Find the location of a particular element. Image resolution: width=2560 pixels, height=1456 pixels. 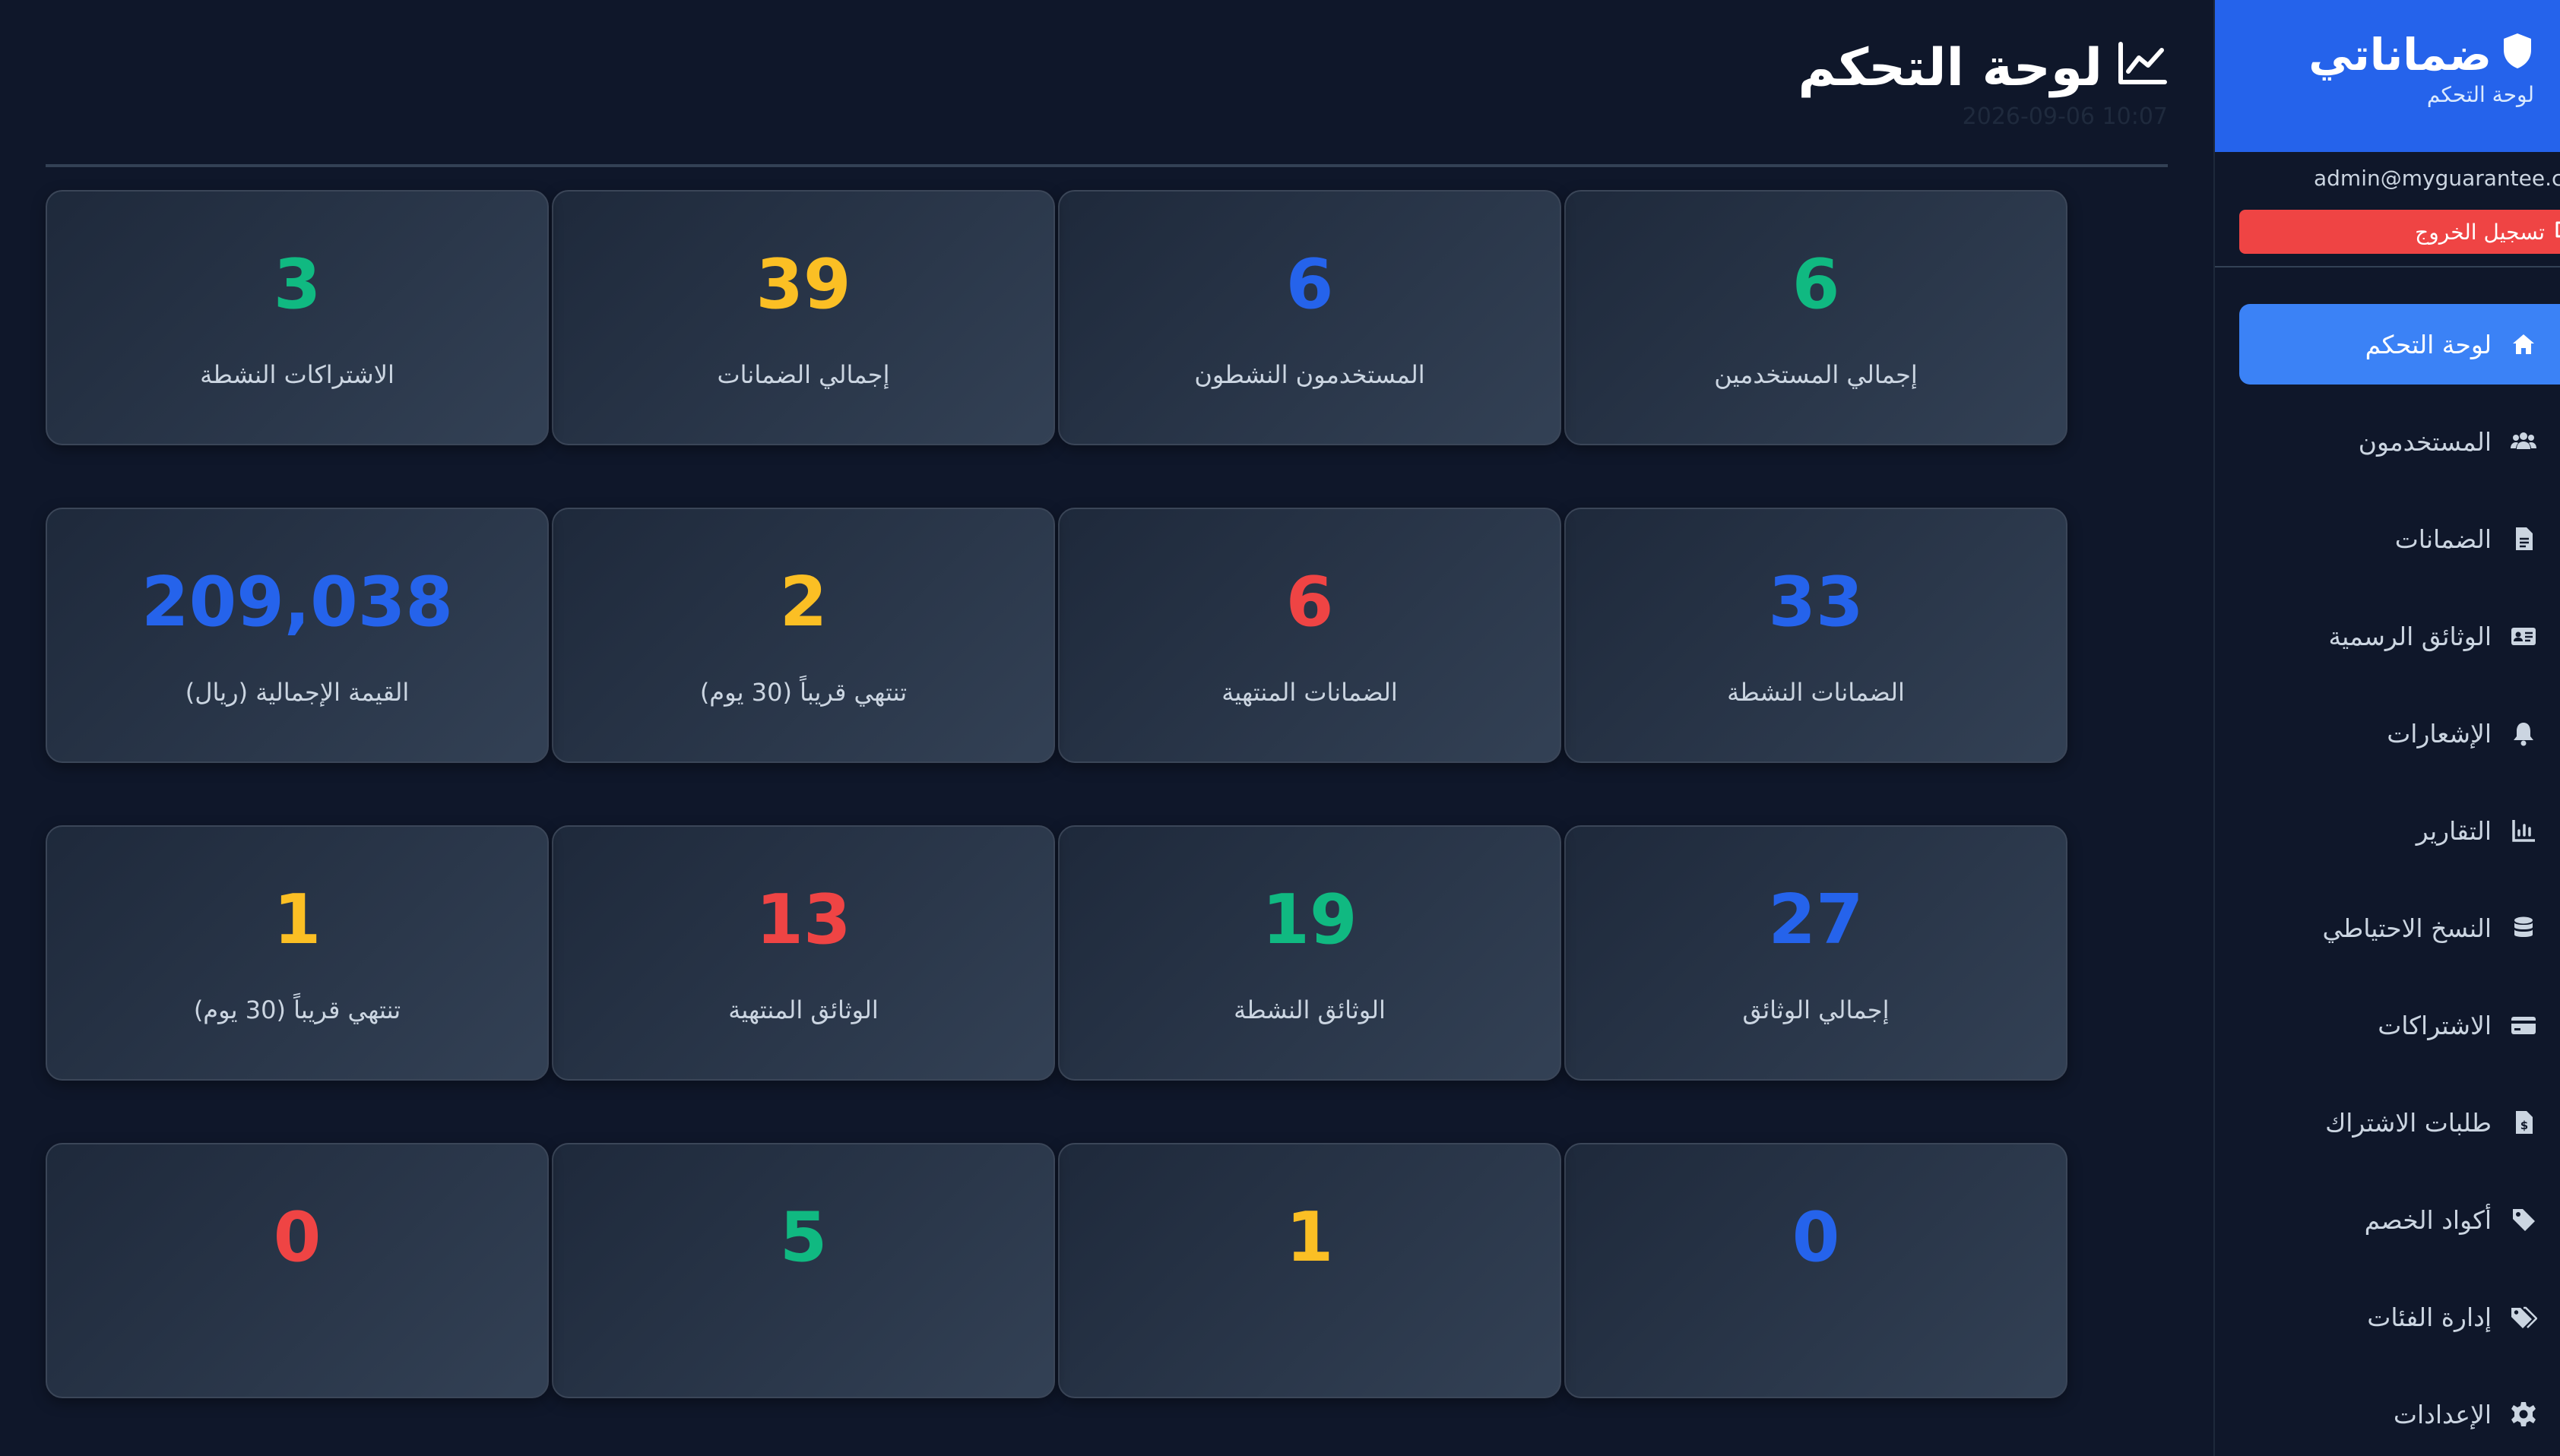

stat-card: 6 الضمانات المنتهية is located at coordinates (1309, 635).